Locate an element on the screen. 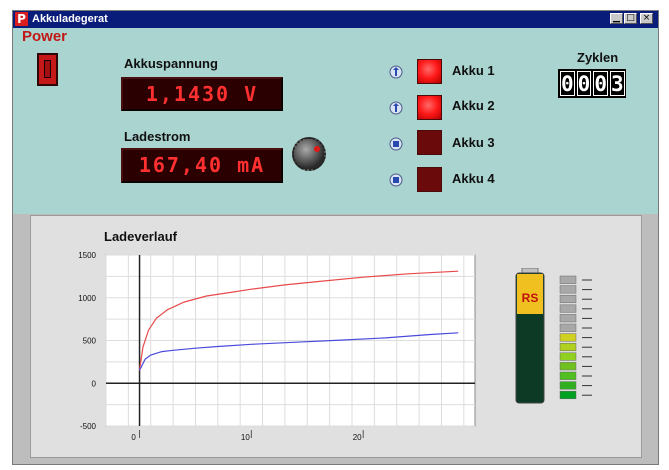 The height and width of the screenshot is (470, 669). battery-gauge: RS is located at coordinates (553, 336).